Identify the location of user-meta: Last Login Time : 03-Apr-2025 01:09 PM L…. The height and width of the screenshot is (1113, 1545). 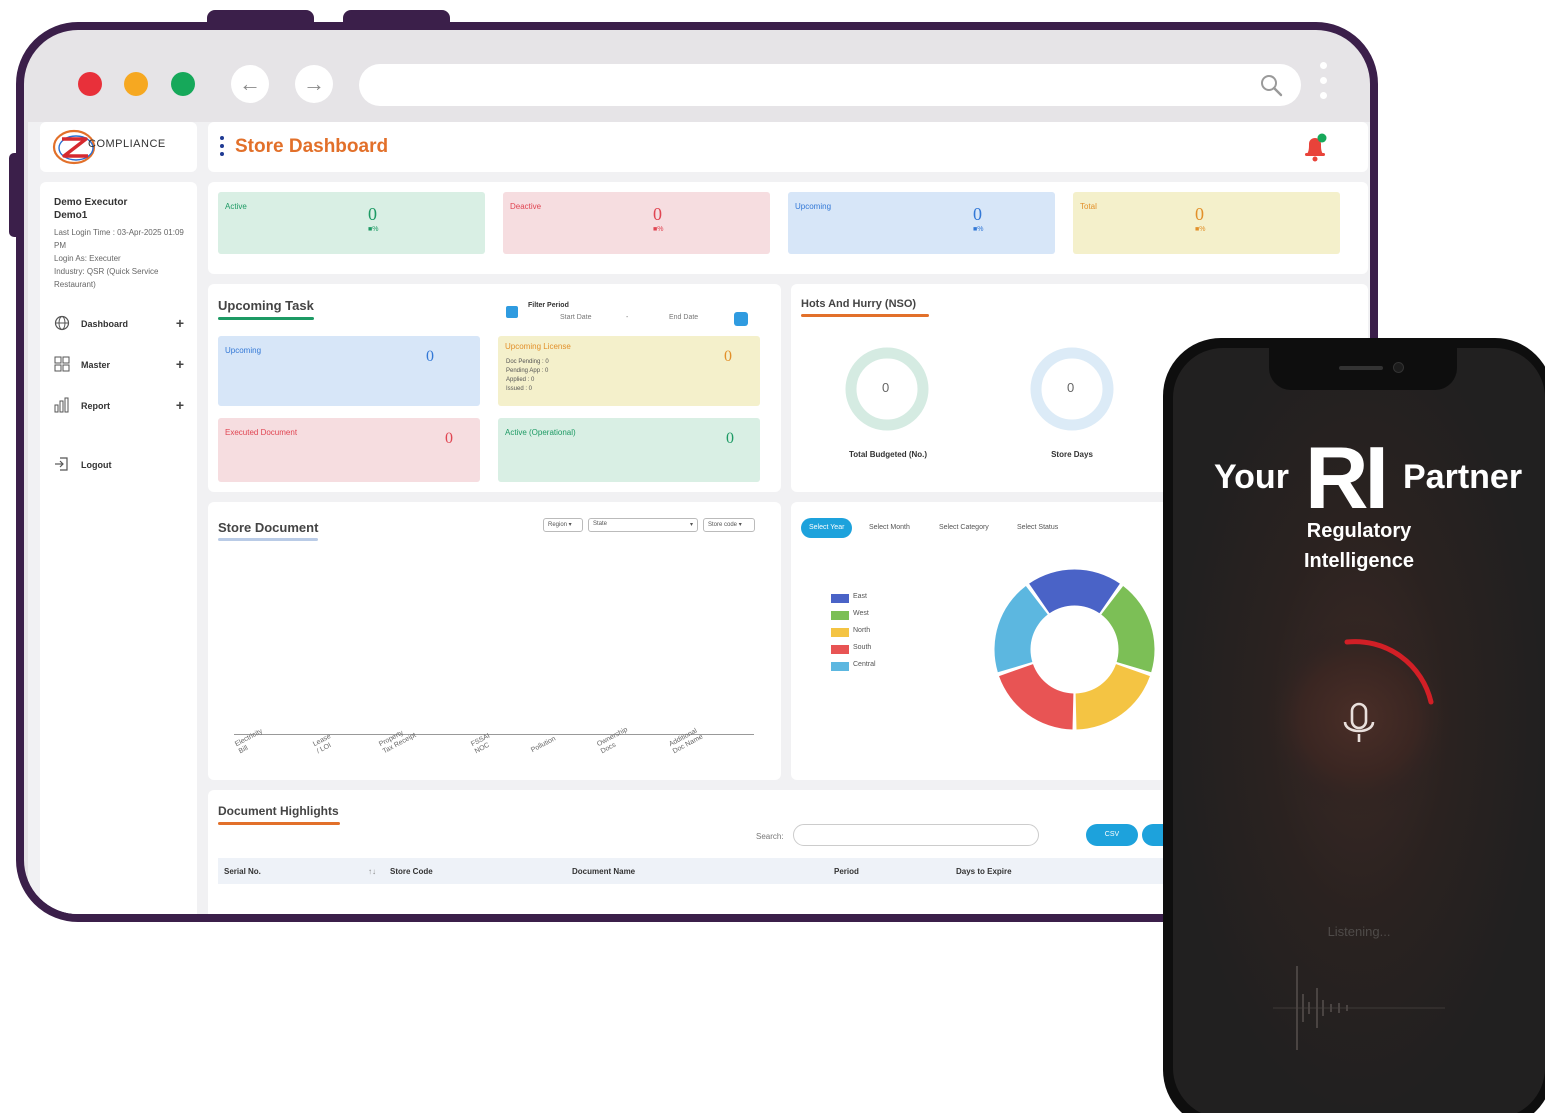
(119, 258).